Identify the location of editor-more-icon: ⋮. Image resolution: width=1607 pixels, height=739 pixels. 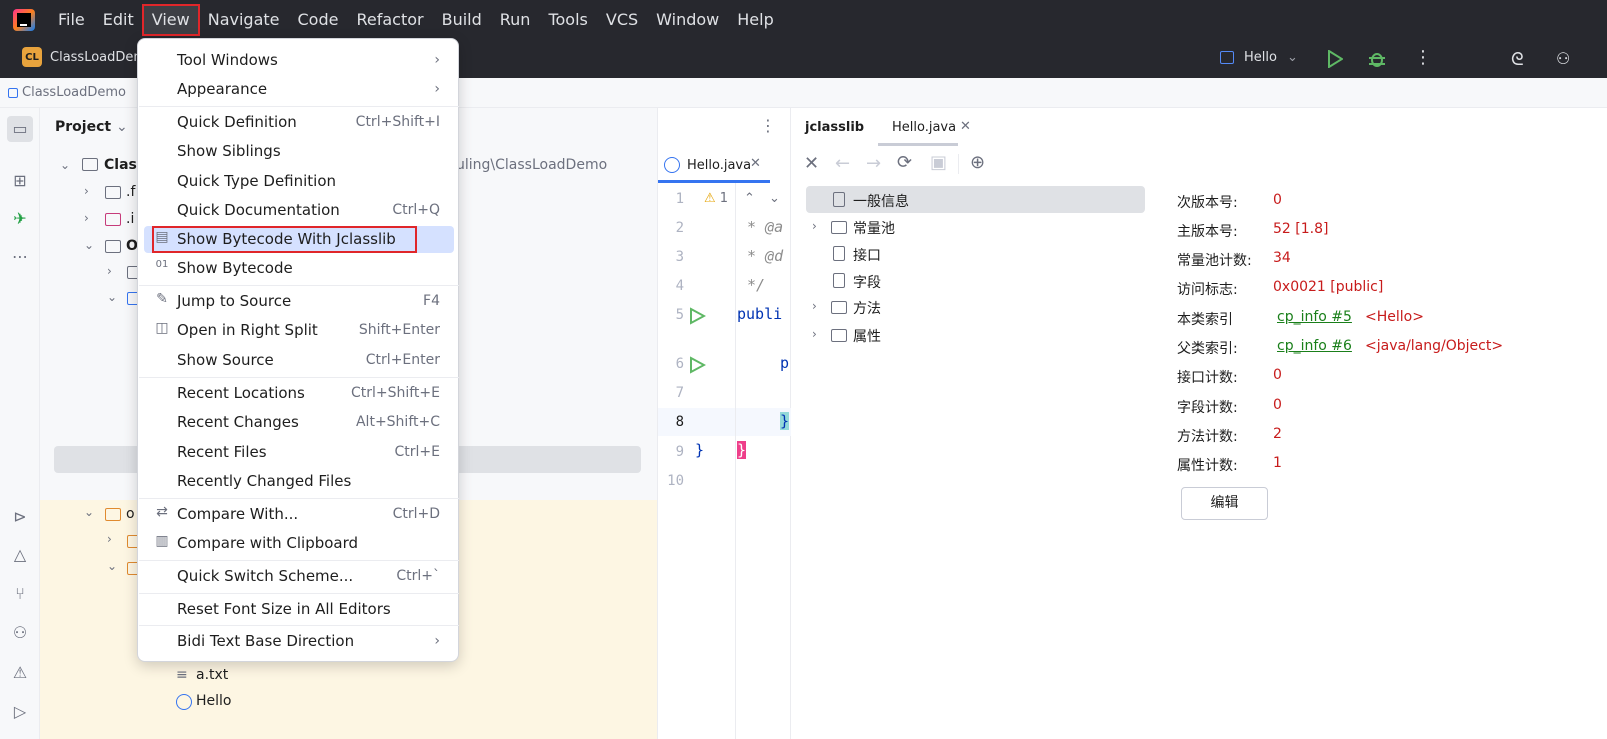
(768, 125).